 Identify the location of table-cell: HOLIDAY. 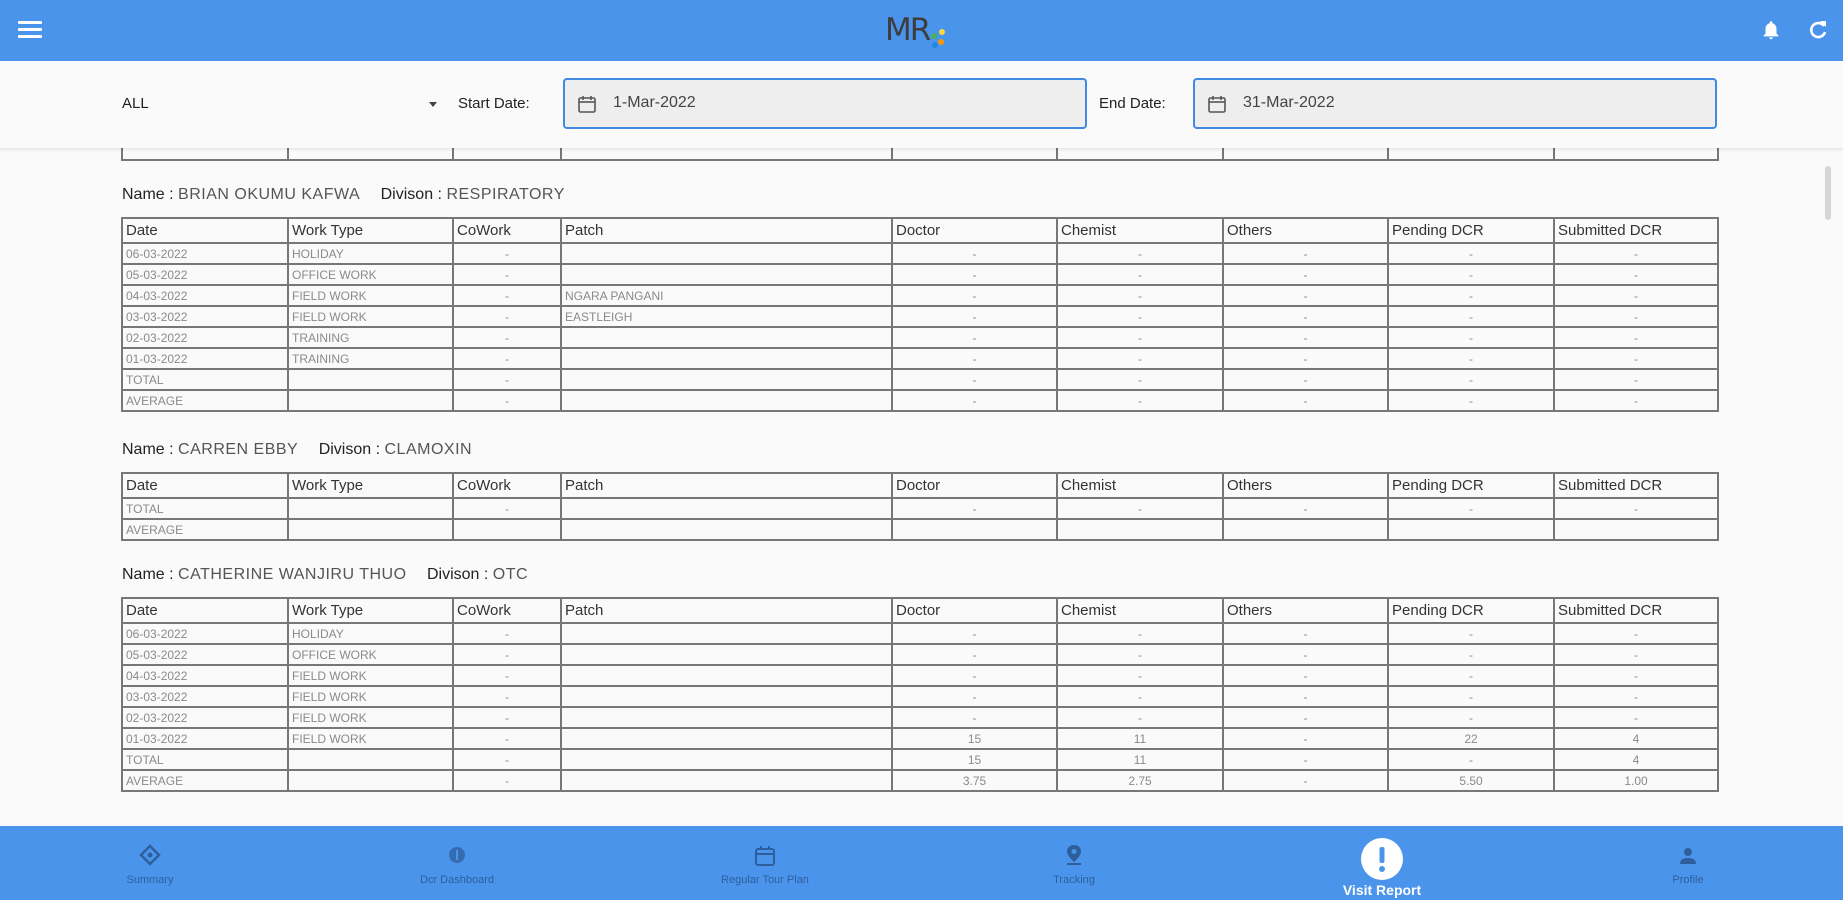
(370, 253).